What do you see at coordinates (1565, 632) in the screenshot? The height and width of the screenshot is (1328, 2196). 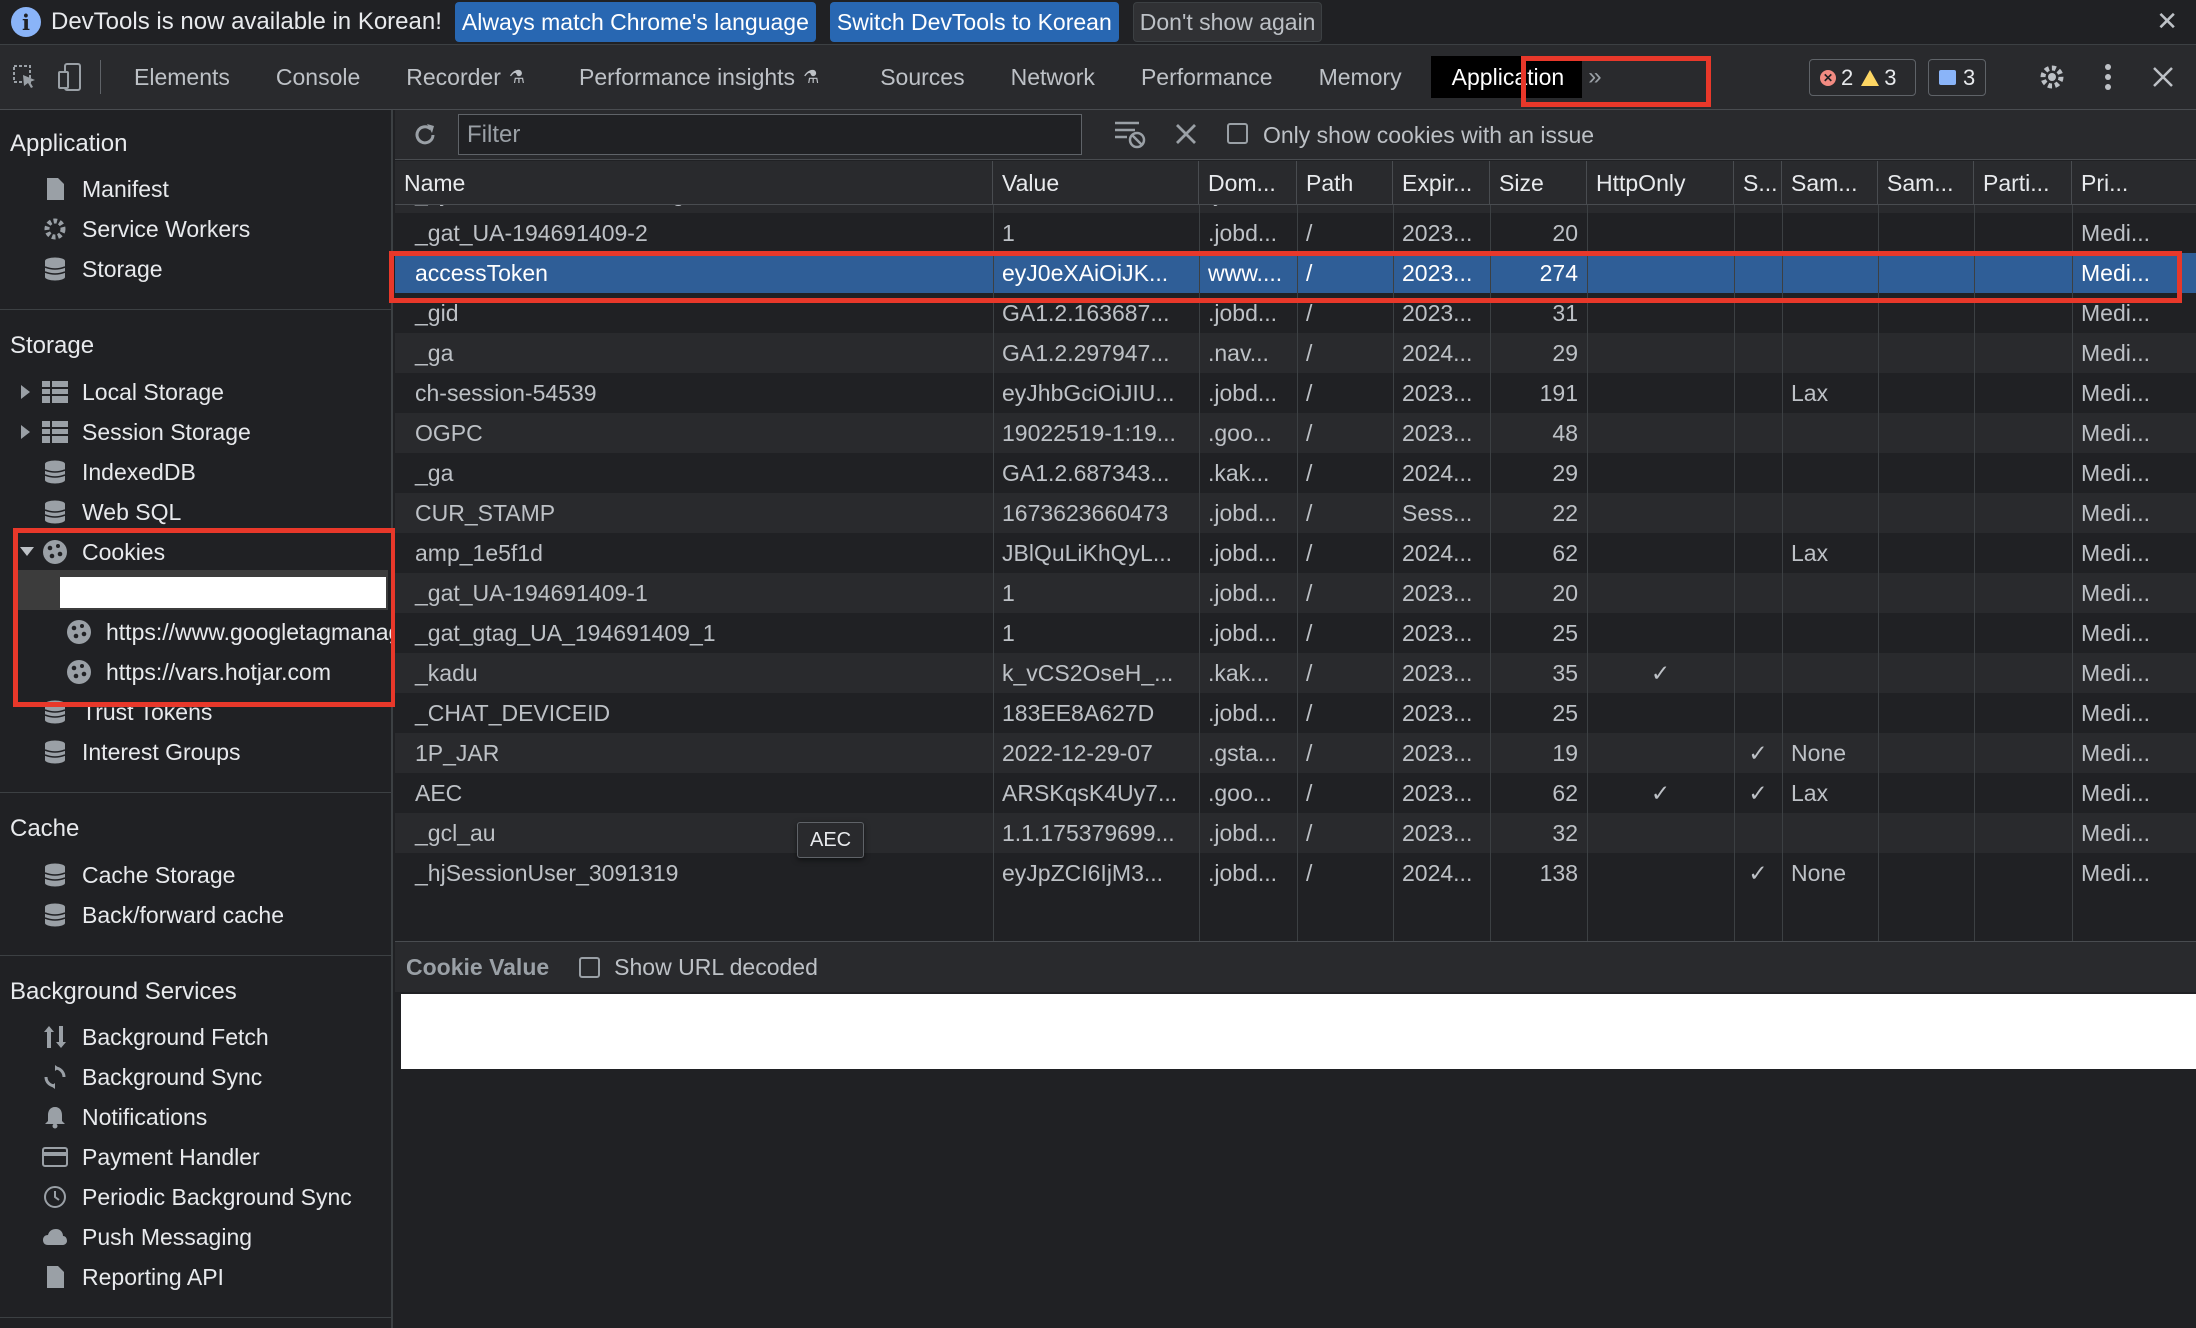 I see `cell-size: 25` at bounding box center [1565, 632].